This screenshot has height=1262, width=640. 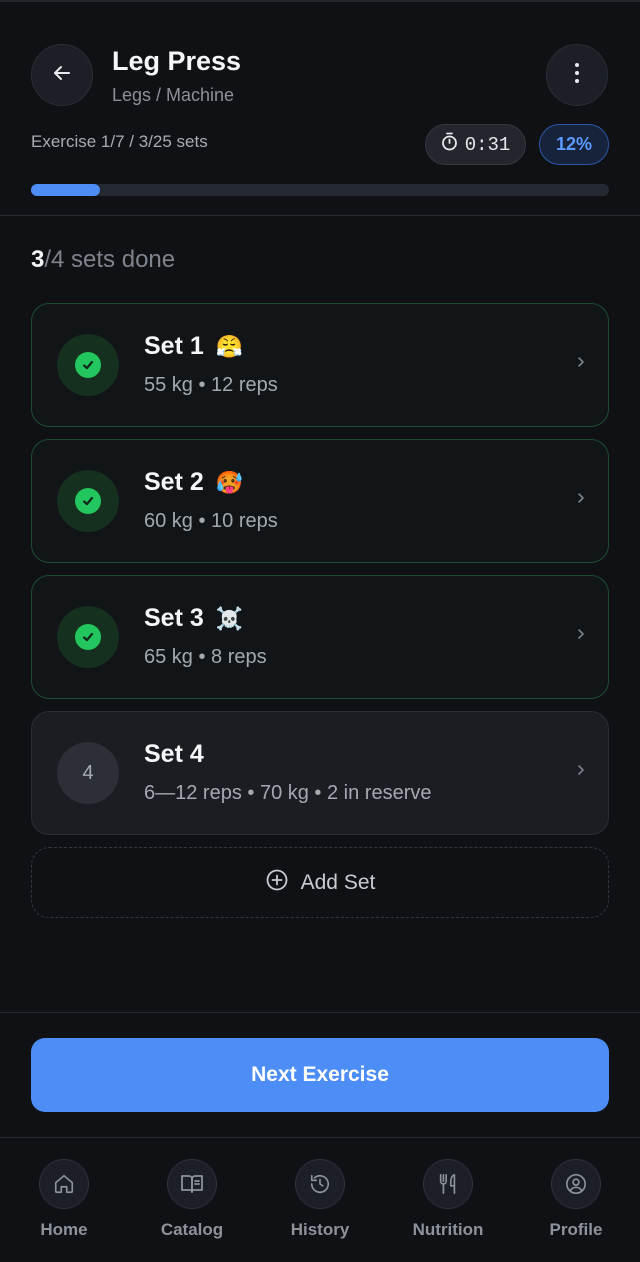 I want to click on progress-bar, so click(x=320, y=190).